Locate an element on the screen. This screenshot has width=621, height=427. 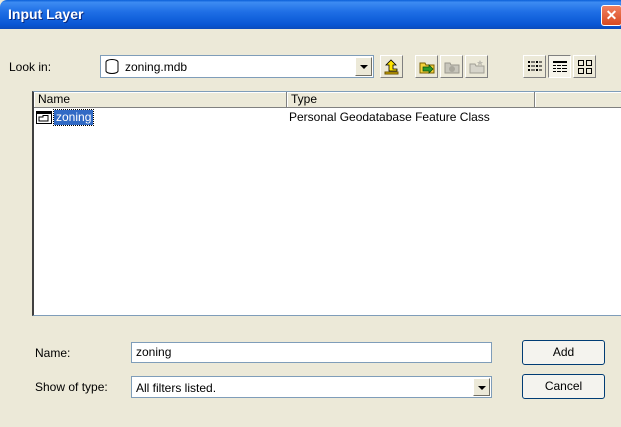
new-folder-icon is located at coordinates (477, 67).